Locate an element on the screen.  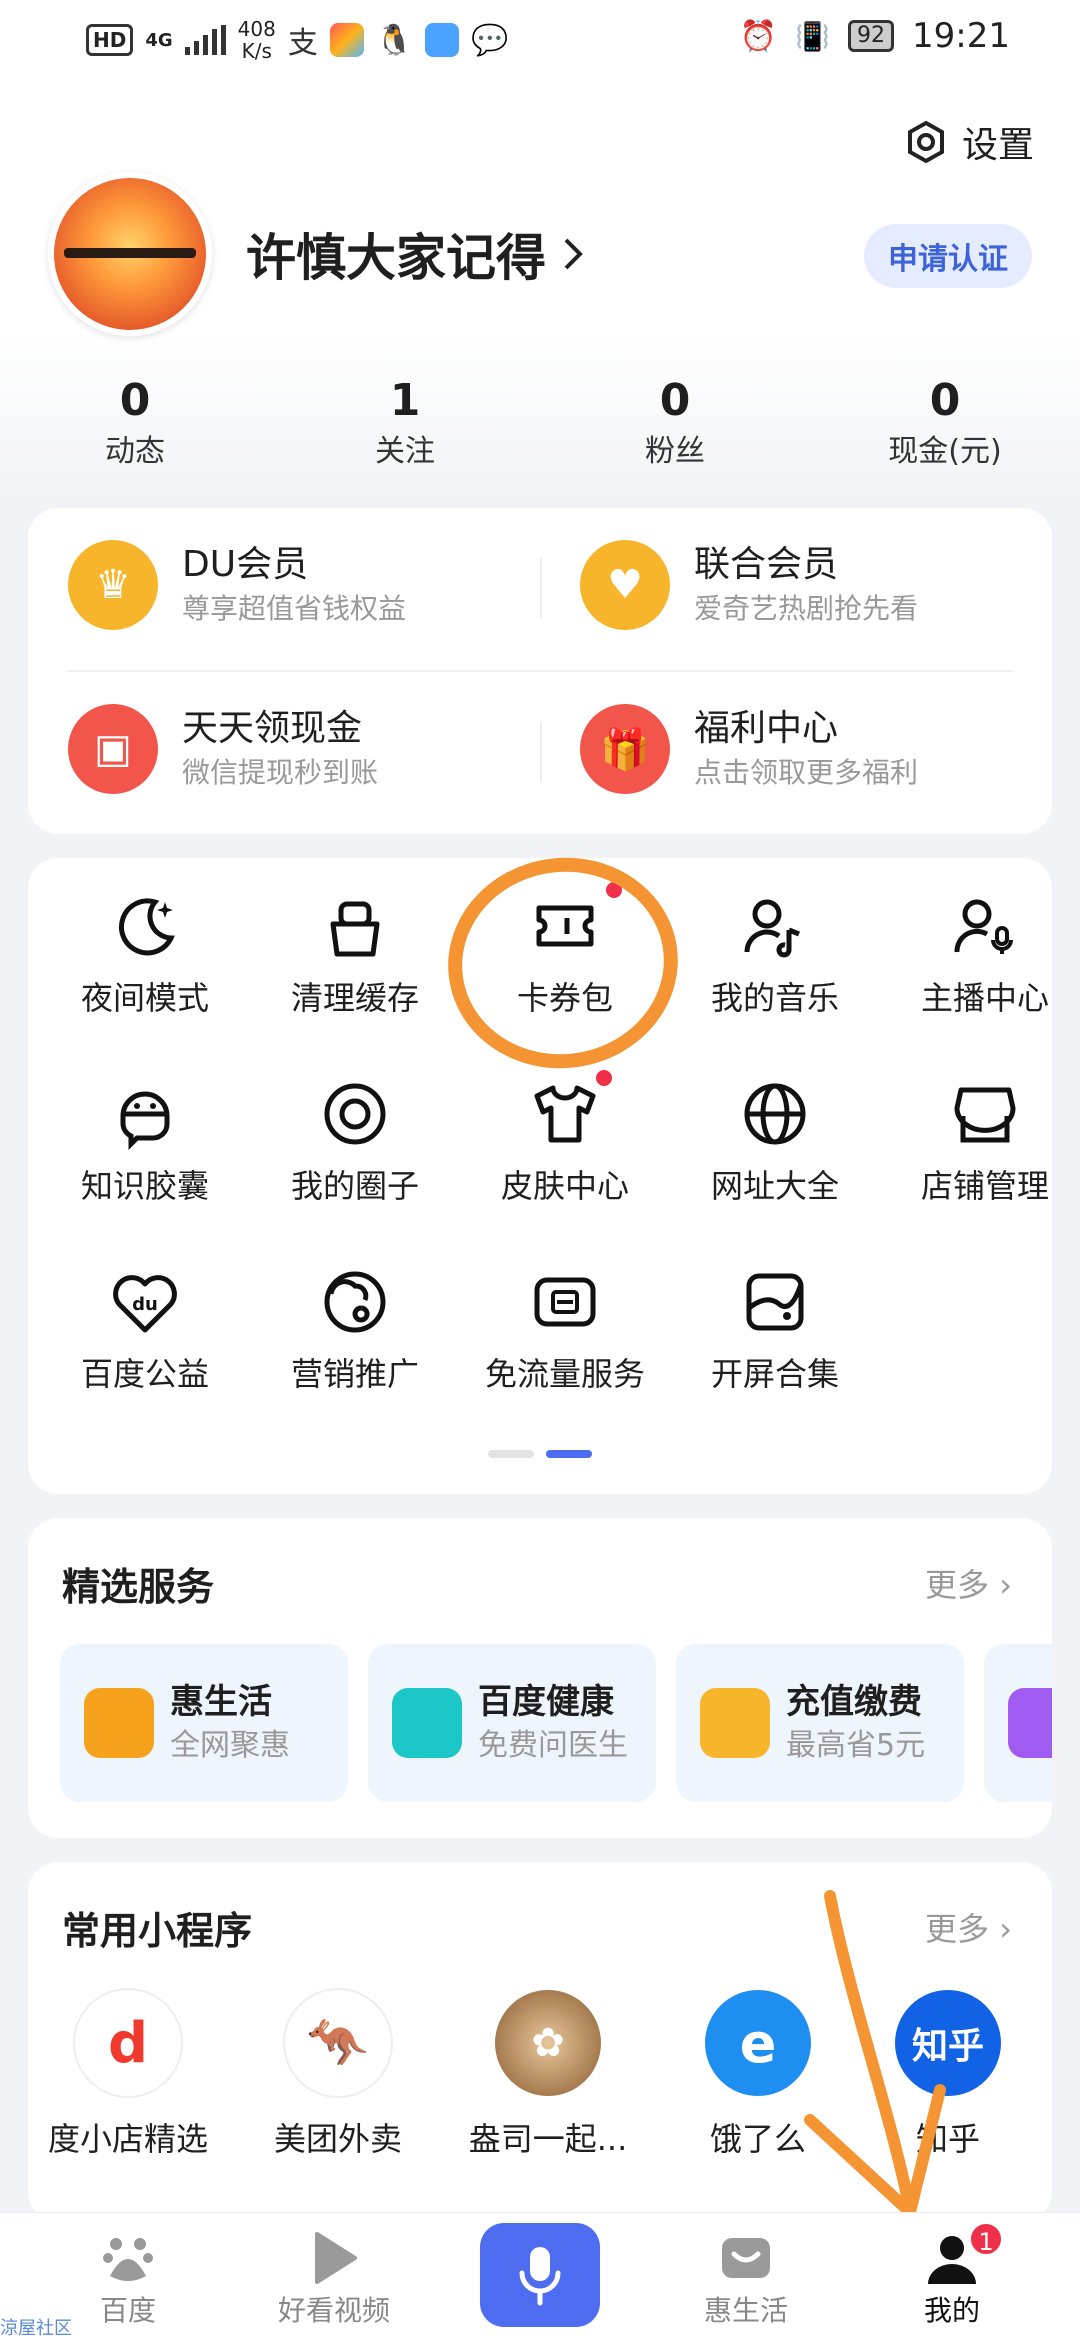
daily-cash-item: ▣ 天天领现金 微信提现秒到账 is located at coordinates (223, 749).